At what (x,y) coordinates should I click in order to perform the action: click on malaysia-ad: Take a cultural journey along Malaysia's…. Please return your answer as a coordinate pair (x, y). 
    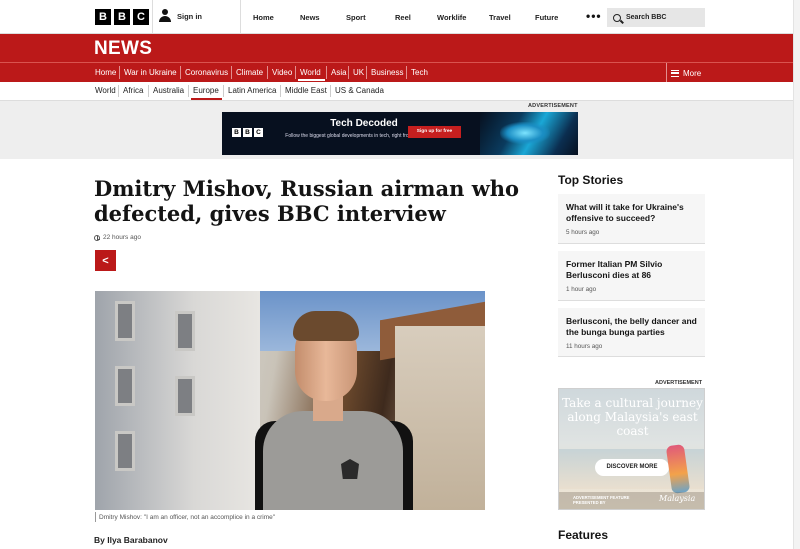
    Looking at the image, I should click on (631, 449).